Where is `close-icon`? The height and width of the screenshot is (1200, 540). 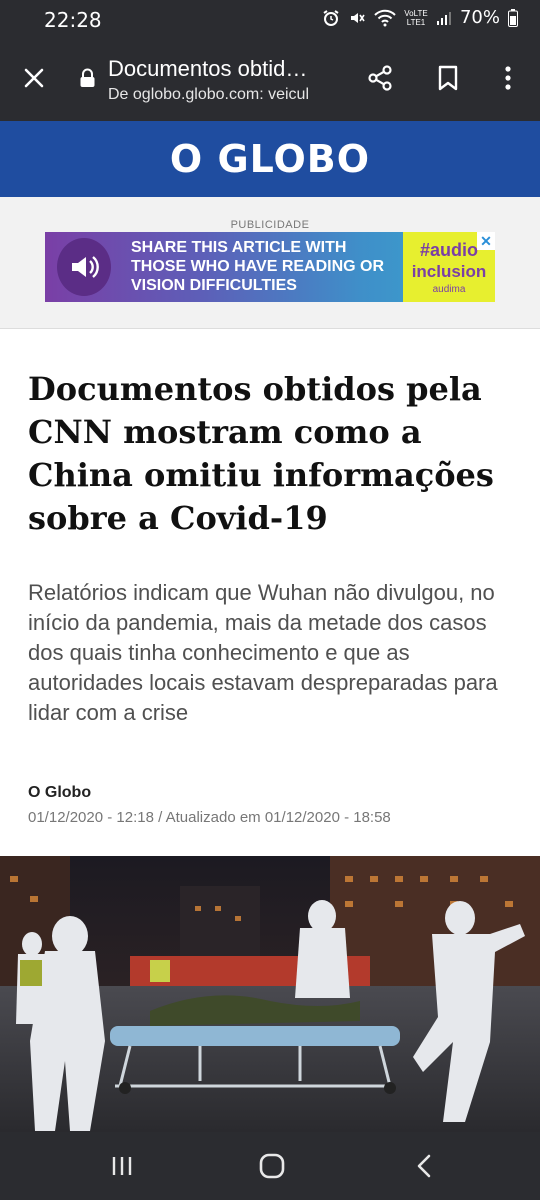
close-icon is located at coordinates (34, 78).